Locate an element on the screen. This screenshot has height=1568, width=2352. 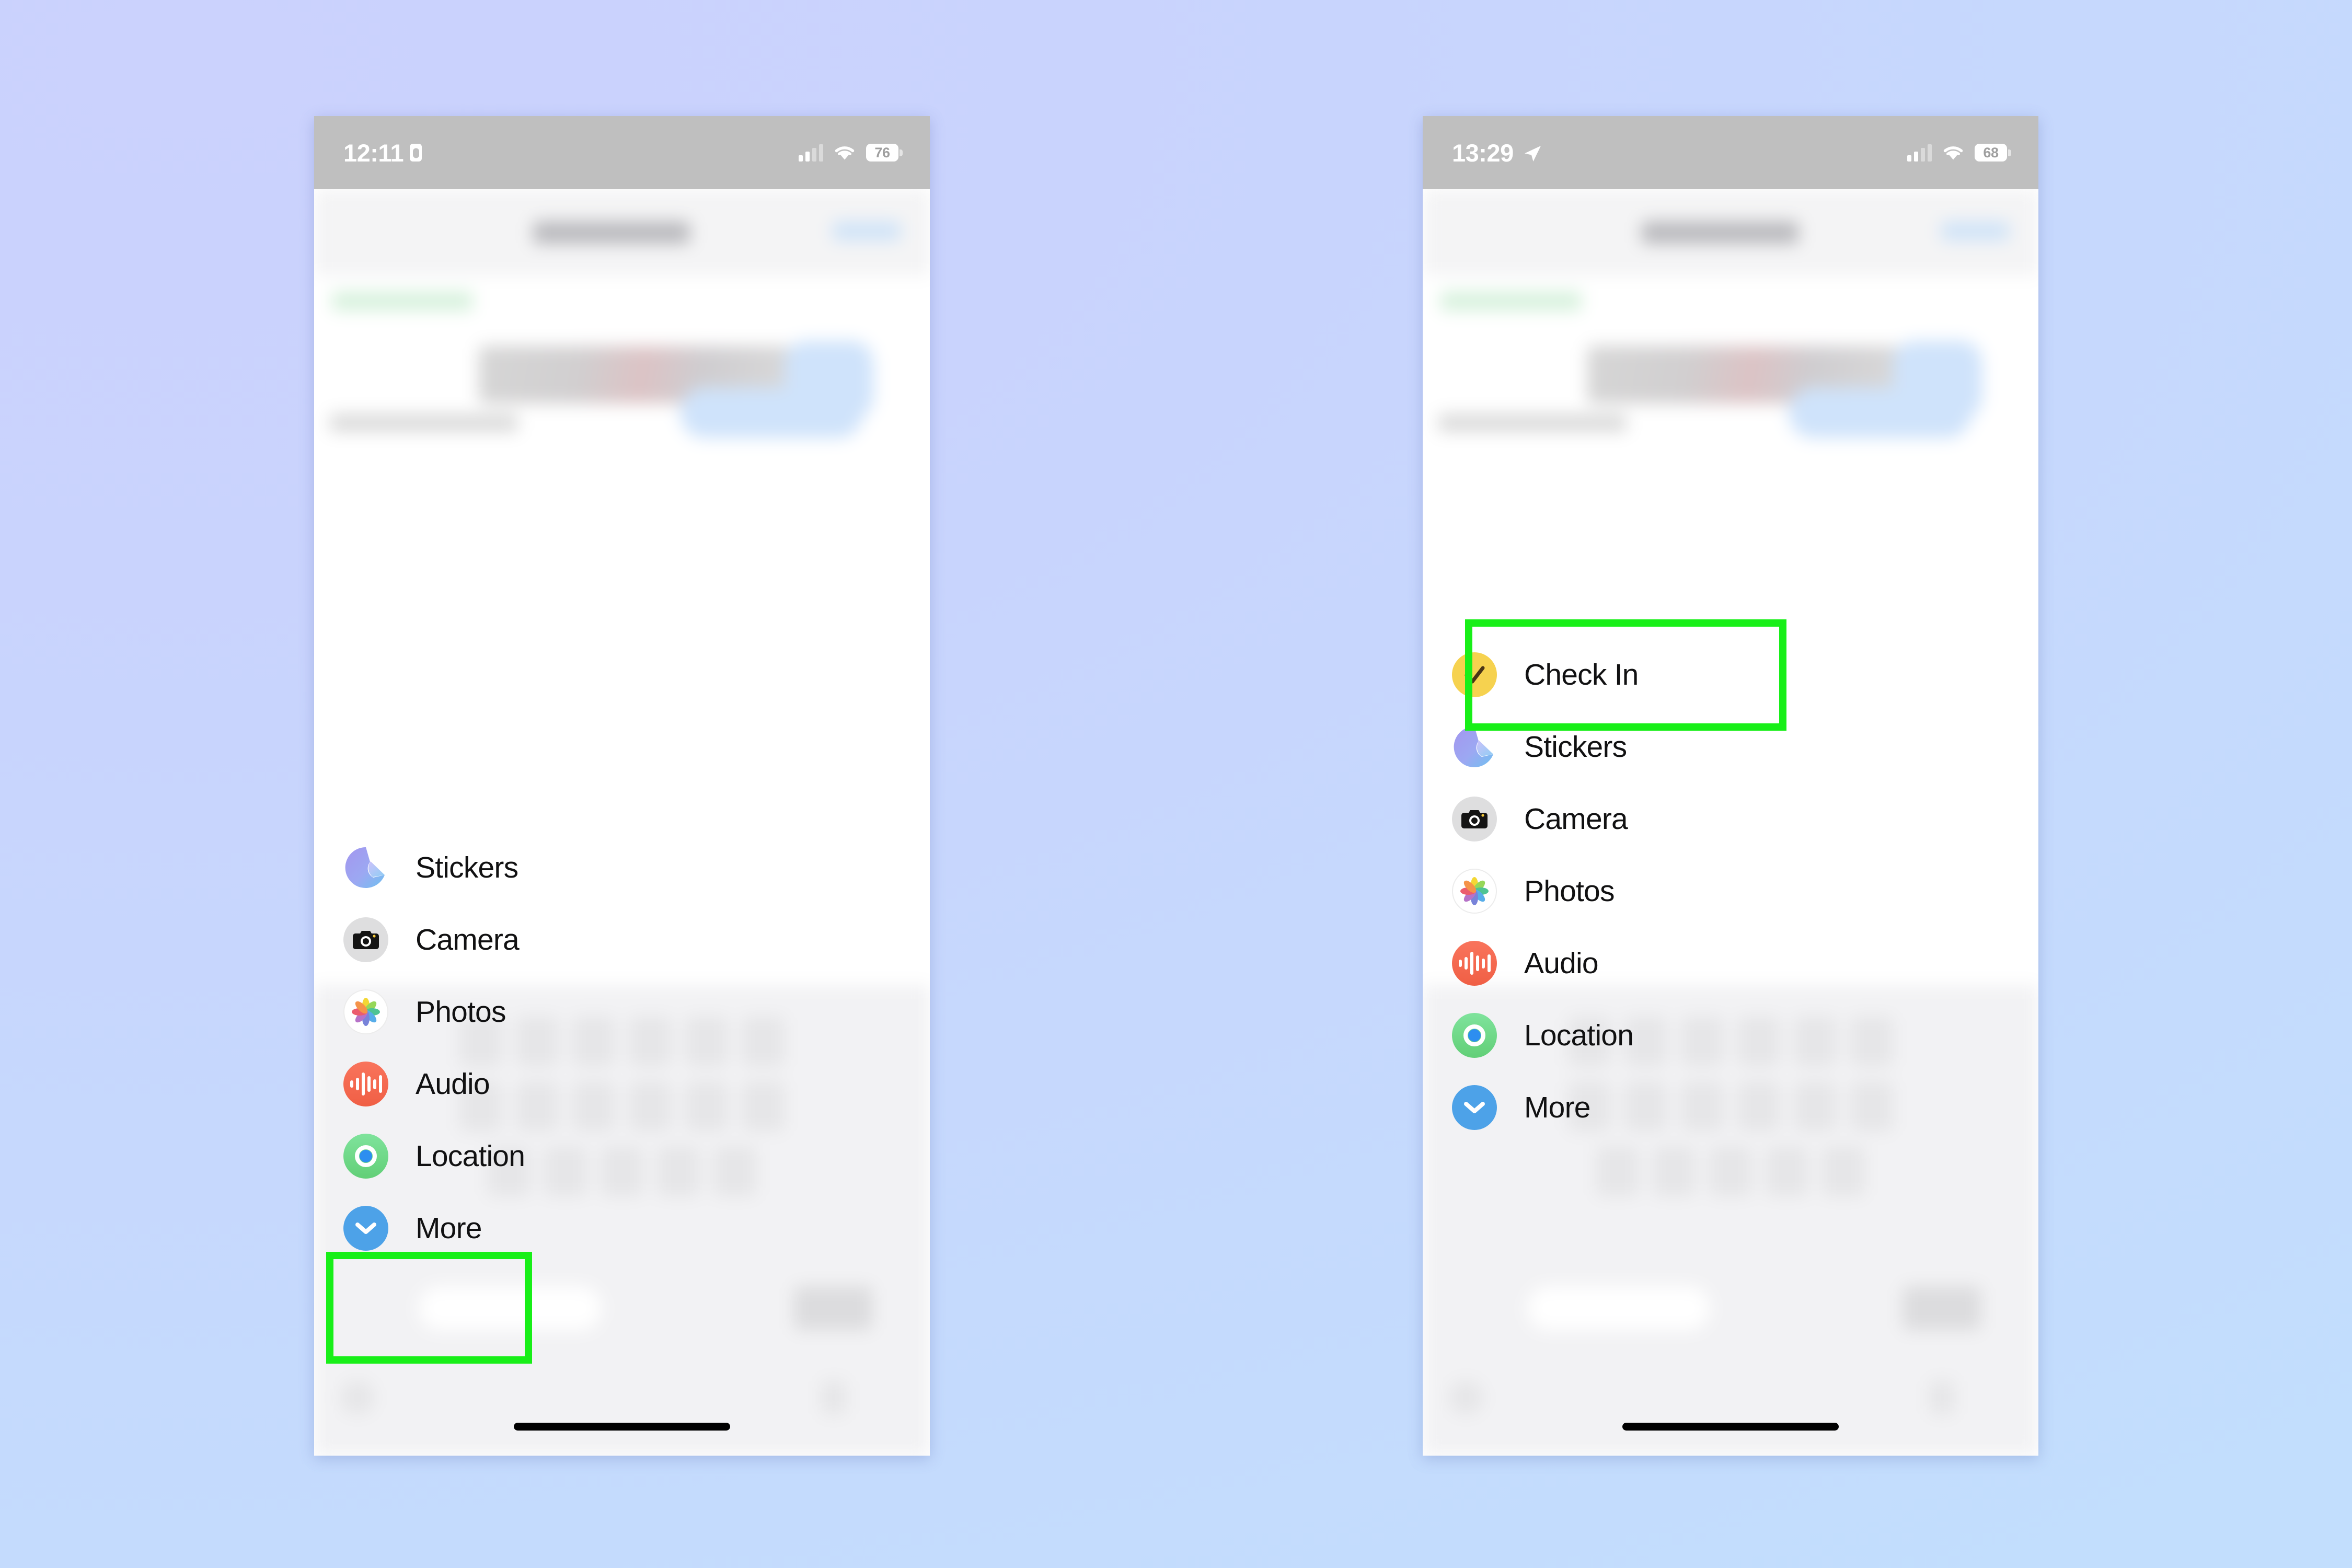
status-bar-right: 76 is located at coordinates (851, 153).